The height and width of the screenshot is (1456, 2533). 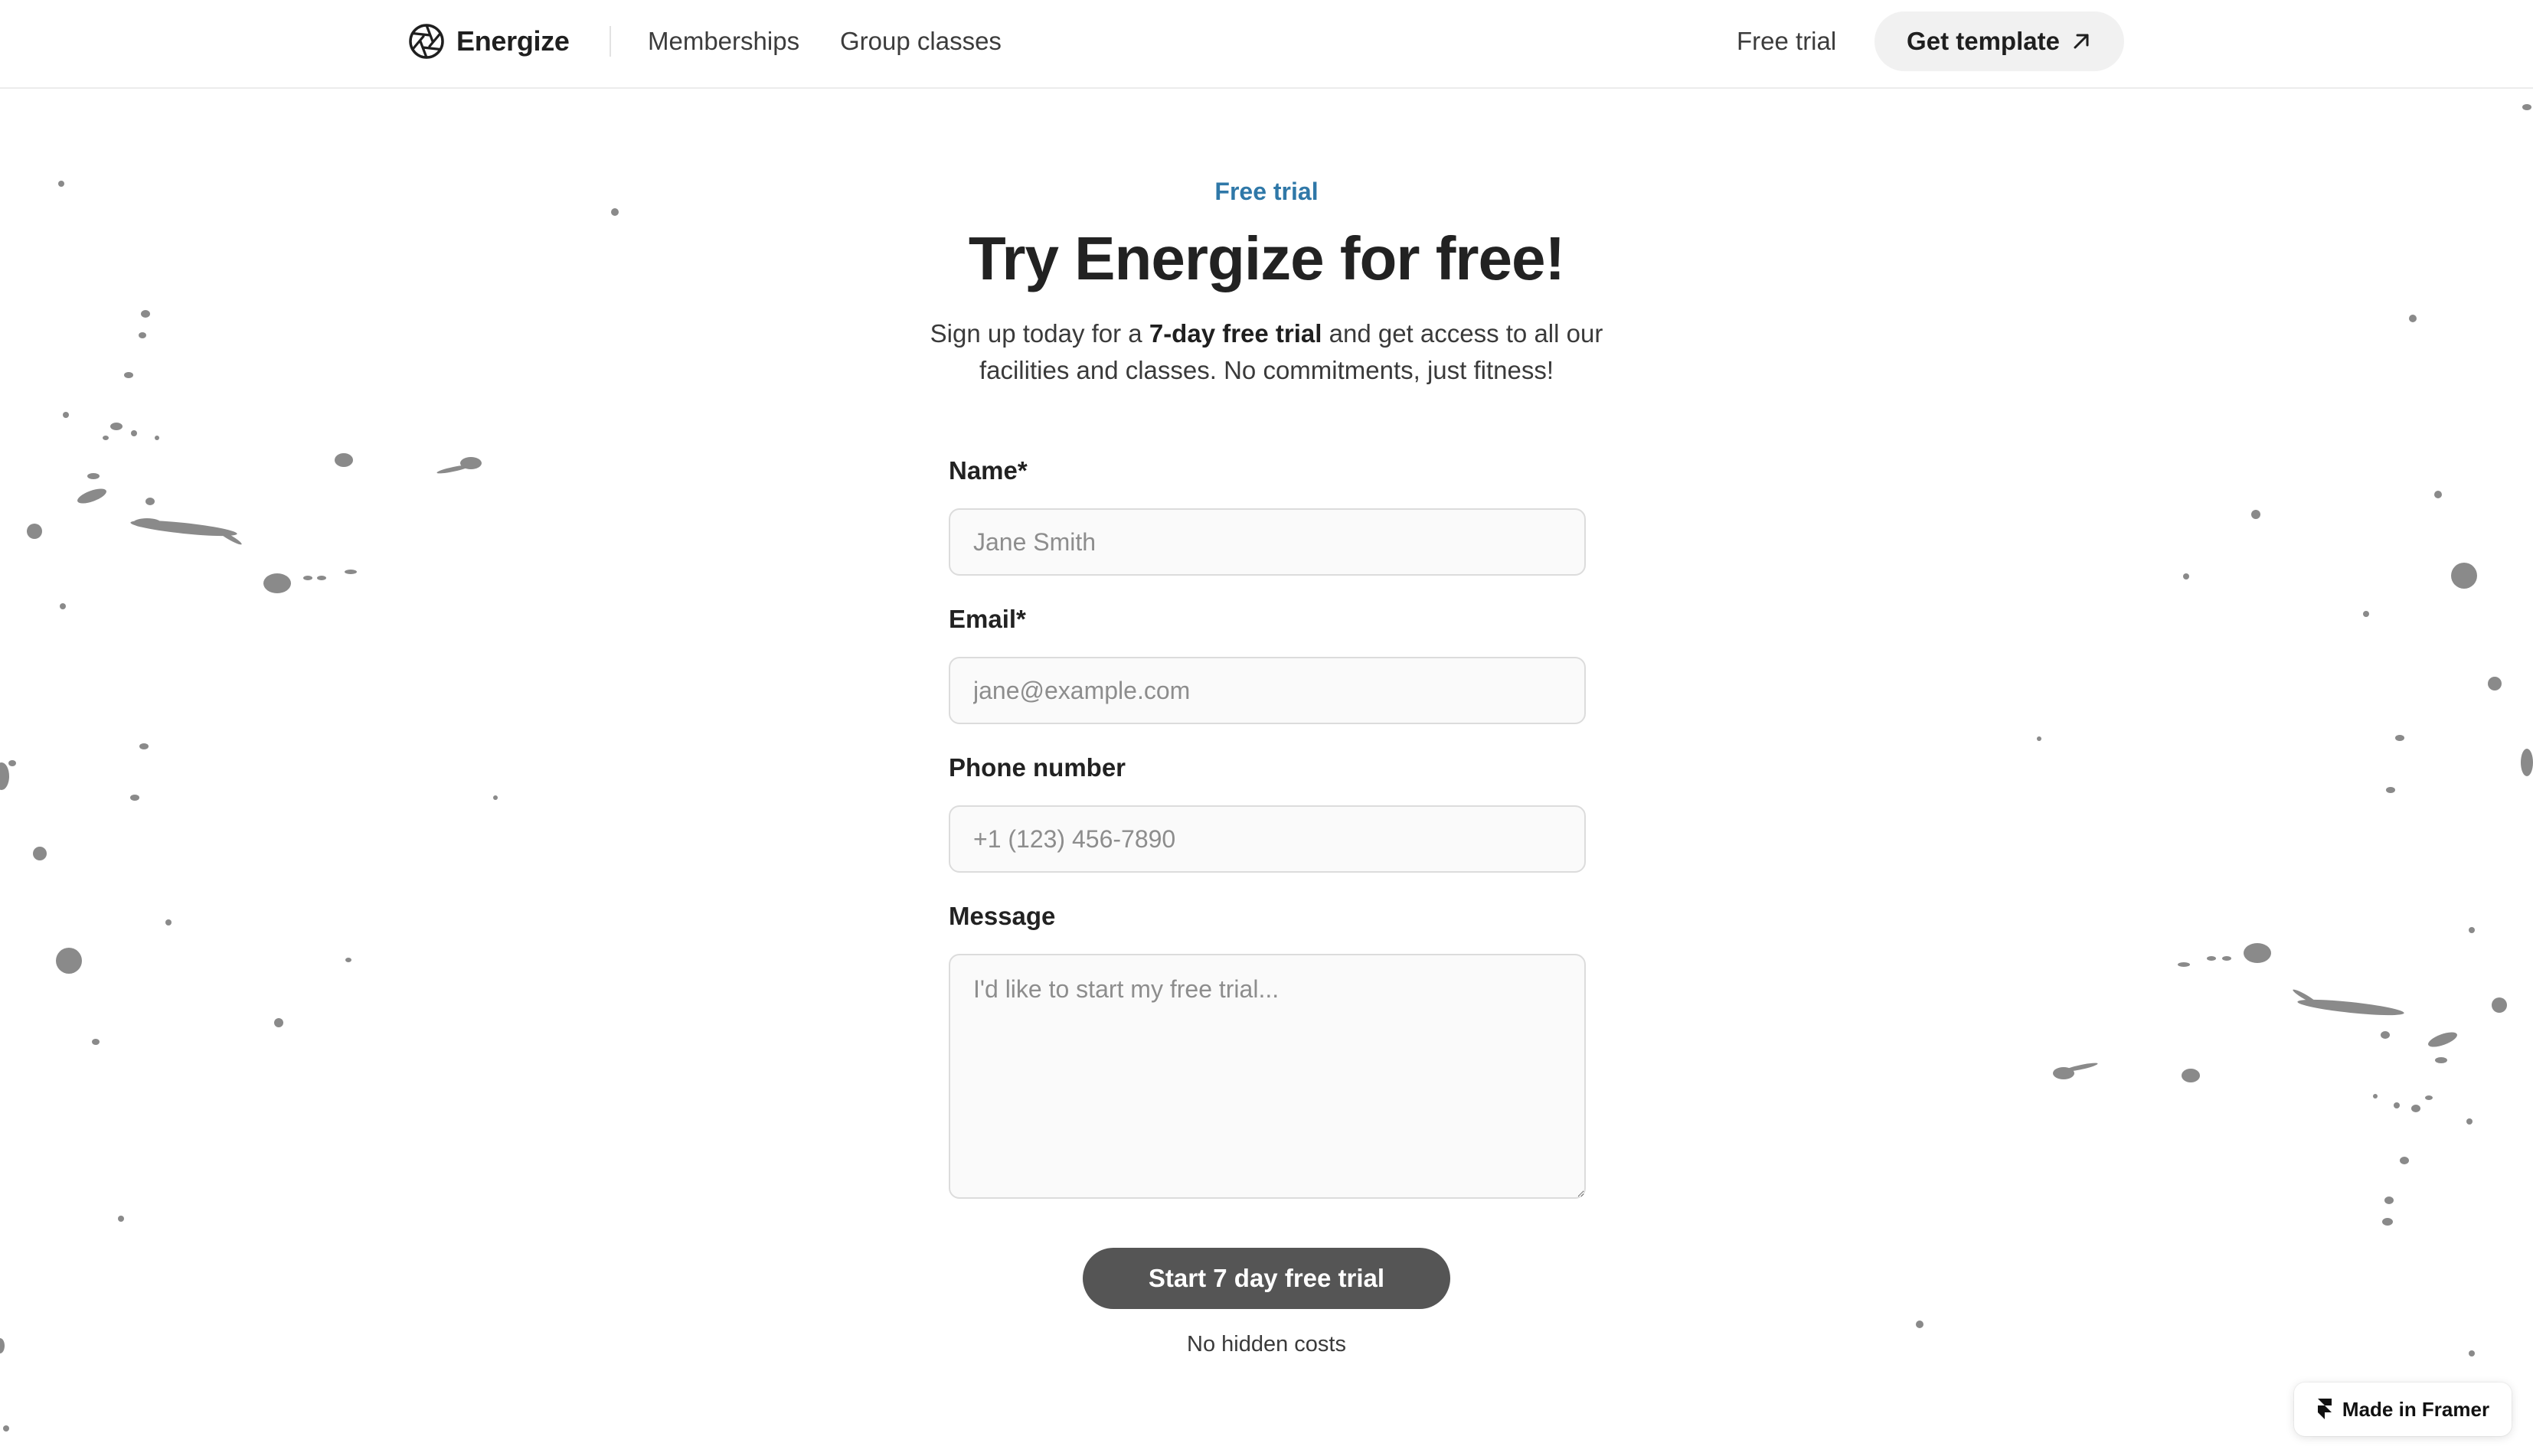 I want to click on phone-input, so click(x=1267, y=839).